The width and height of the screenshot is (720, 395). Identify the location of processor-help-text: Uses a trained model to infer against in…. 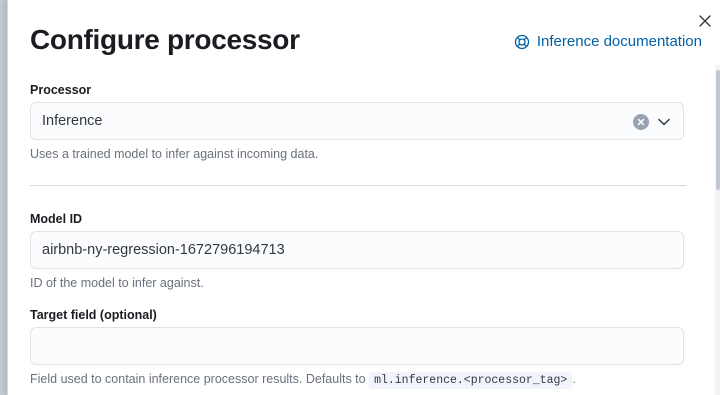
(174, 154).